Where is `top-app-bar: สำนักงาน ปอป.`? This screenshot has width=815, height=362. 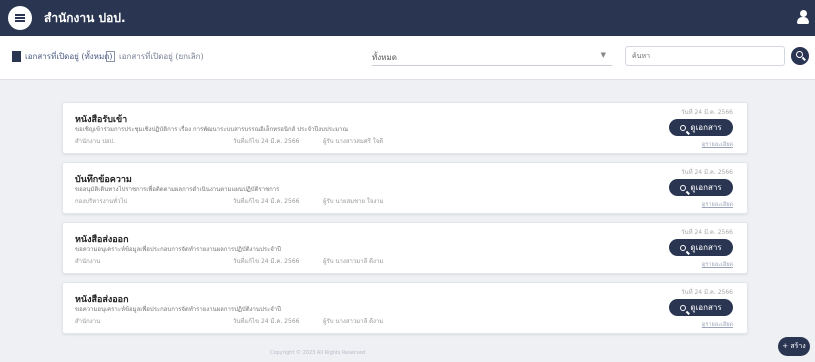
top-app-bar: สำนักงาน ปอป. is located at coordinates (407, 18).